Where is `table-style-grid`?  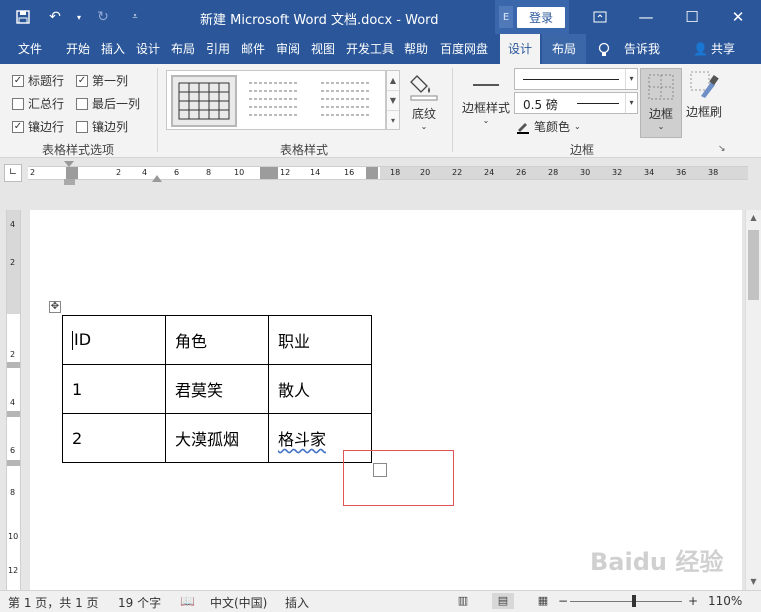
table-style-grid is located at coordinates (204, 101).